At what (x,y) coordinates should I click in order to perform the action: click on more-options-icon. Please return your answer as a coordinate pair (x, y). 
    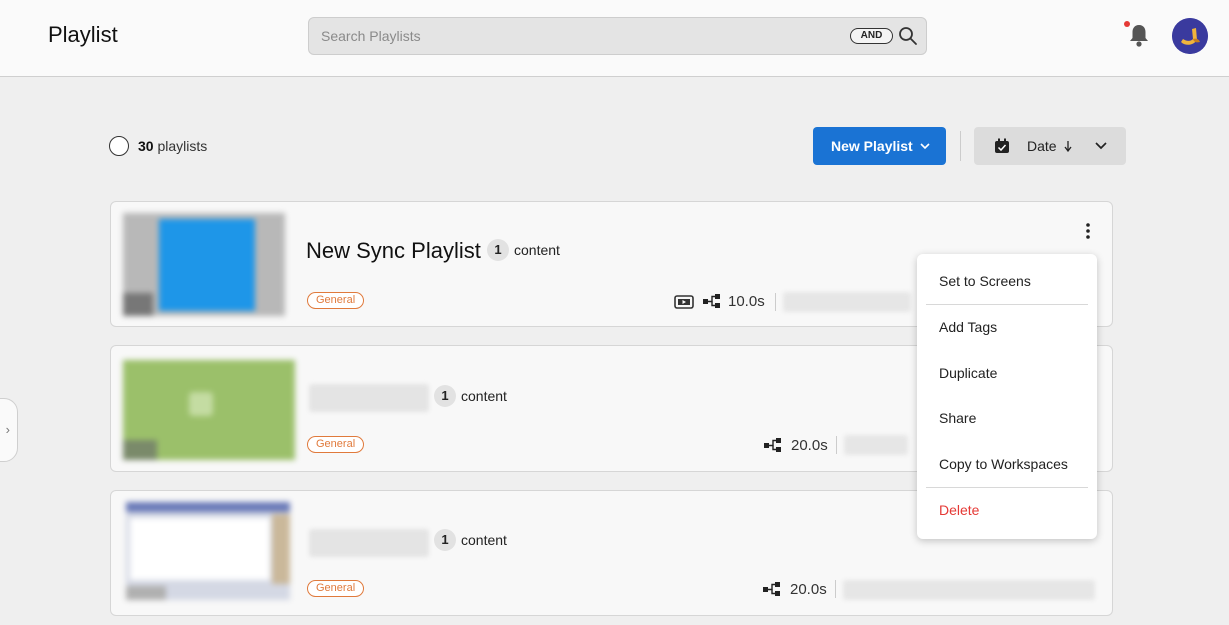
    Looking at the image, I should click on (1088, 231).